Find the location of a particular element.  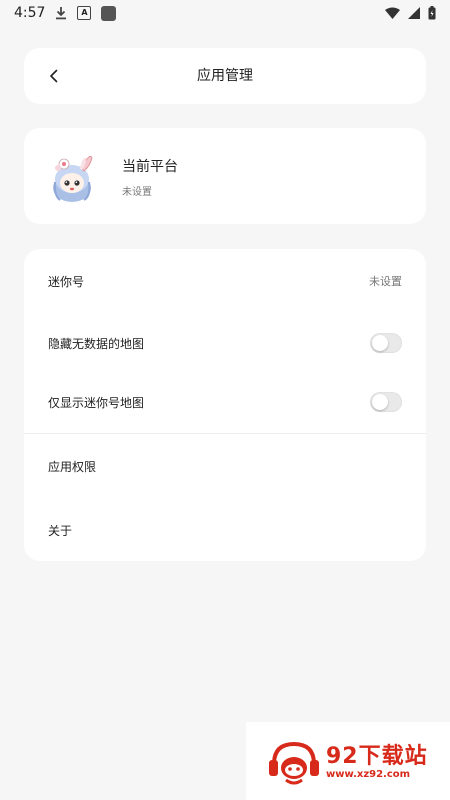

mini-id-label: 迷你号 is located at coordinates (66, 281).